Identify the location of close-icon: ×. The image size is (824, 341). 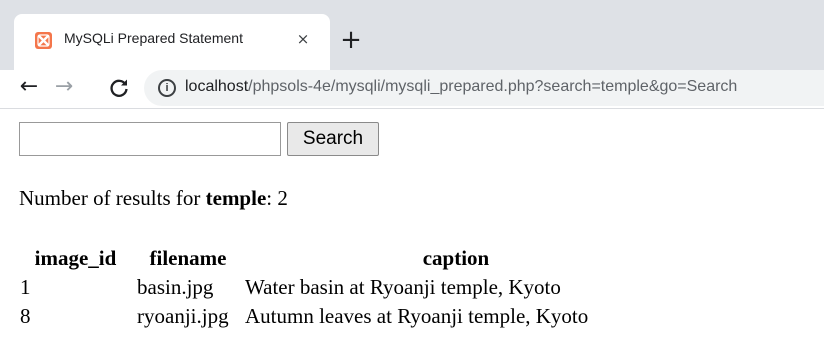
(303, 39).